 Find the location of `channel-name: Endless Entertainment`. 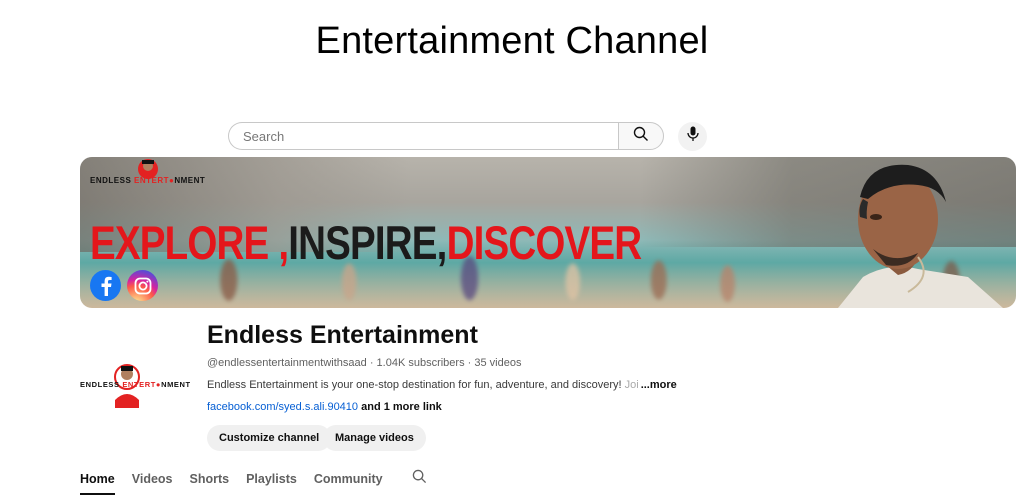

channel-name: Endless Entertainment is located at coordinates (342, 335).